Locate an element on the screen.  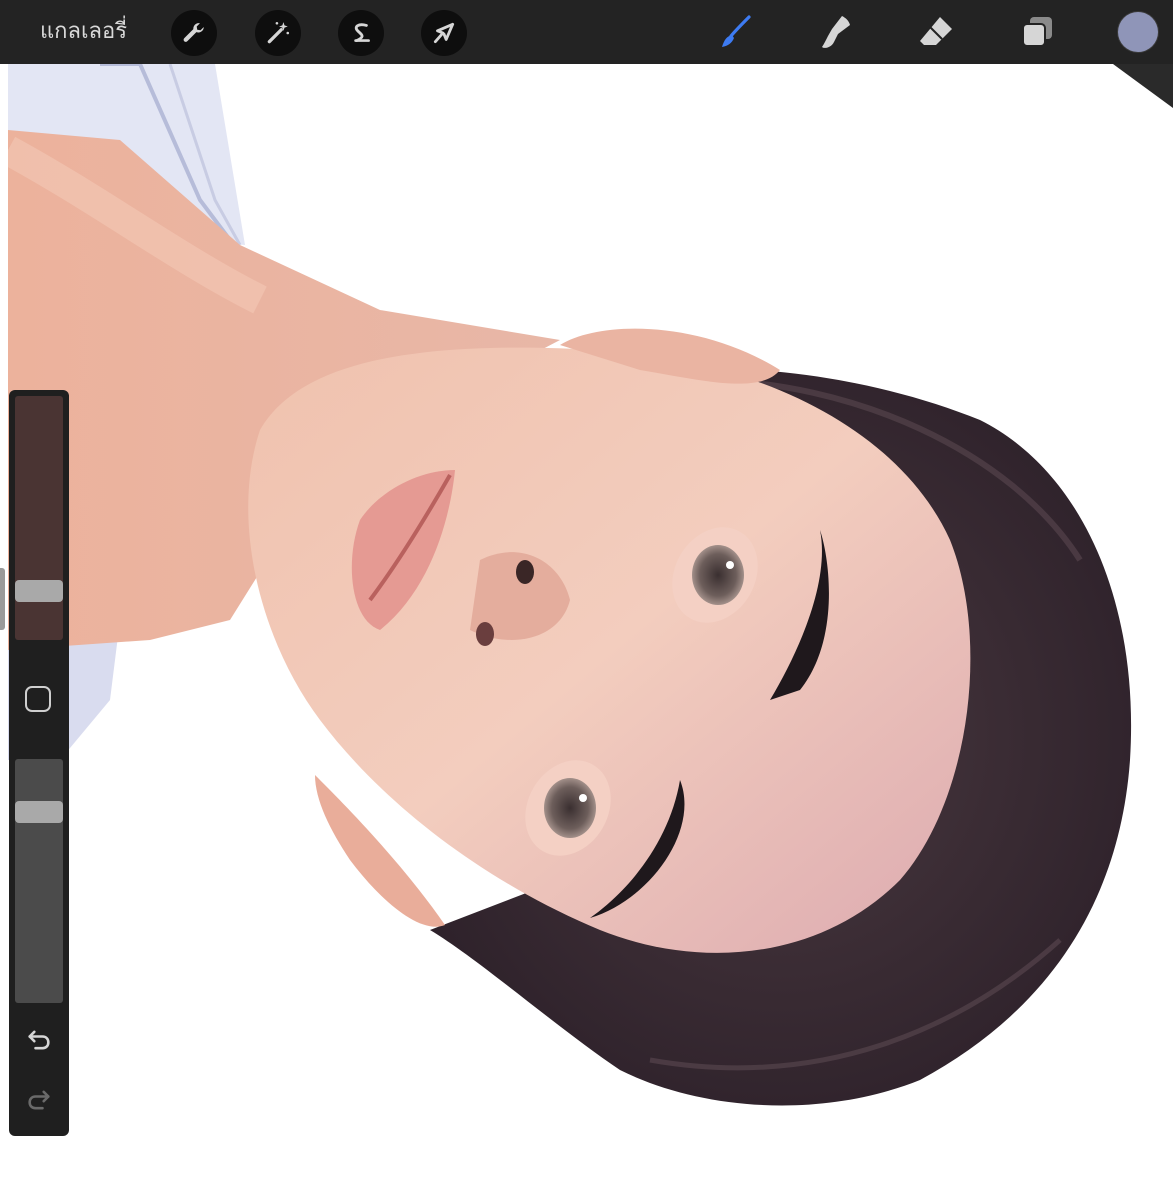
smudge-icon is located at coordinates (836, 32).